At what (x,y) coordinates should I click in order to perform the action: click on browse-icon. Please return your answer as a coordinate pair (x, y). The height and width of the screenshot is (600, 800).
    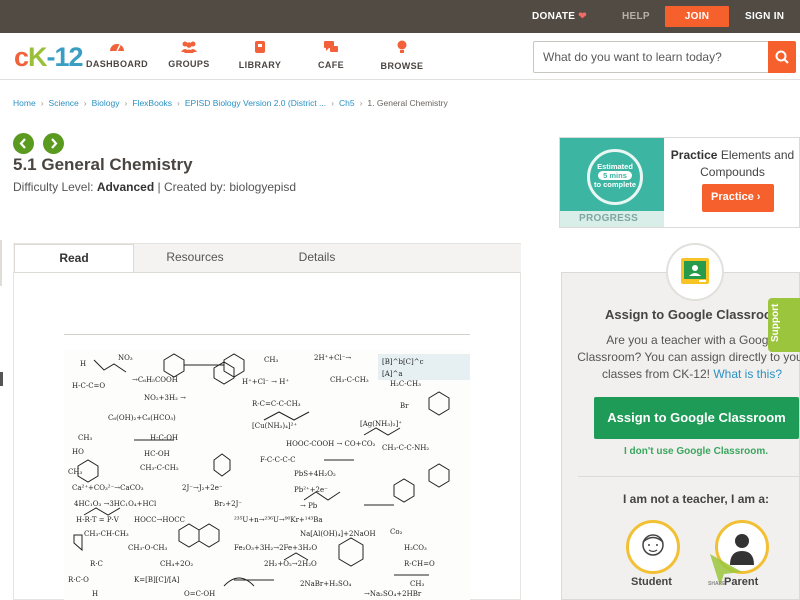
    Looking at the image, I should click on (402, 46).